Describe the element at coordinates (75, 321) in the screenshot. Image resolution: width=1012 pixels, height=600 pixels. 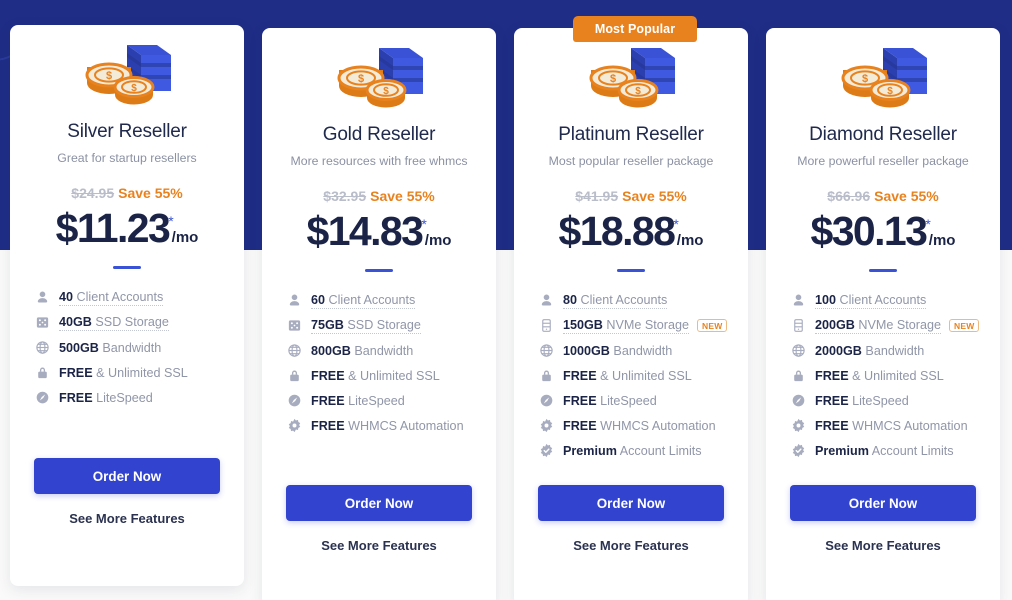
I see `feature-value: 40GB` at that location.